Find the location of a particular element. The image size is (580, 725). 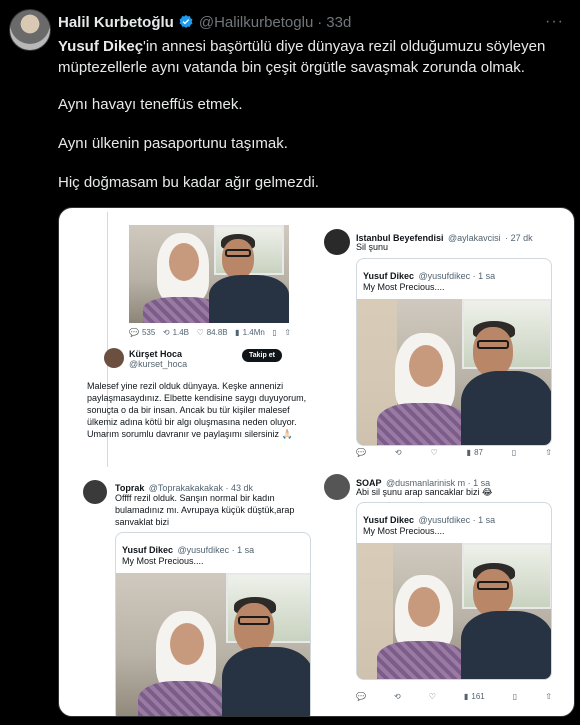

panel-a-actions: 💬 535 ⟲ 1.4B ♡ 84.8B ▮ 1.4Mn ▯ ⇧ is located at coordinates (210, 332).